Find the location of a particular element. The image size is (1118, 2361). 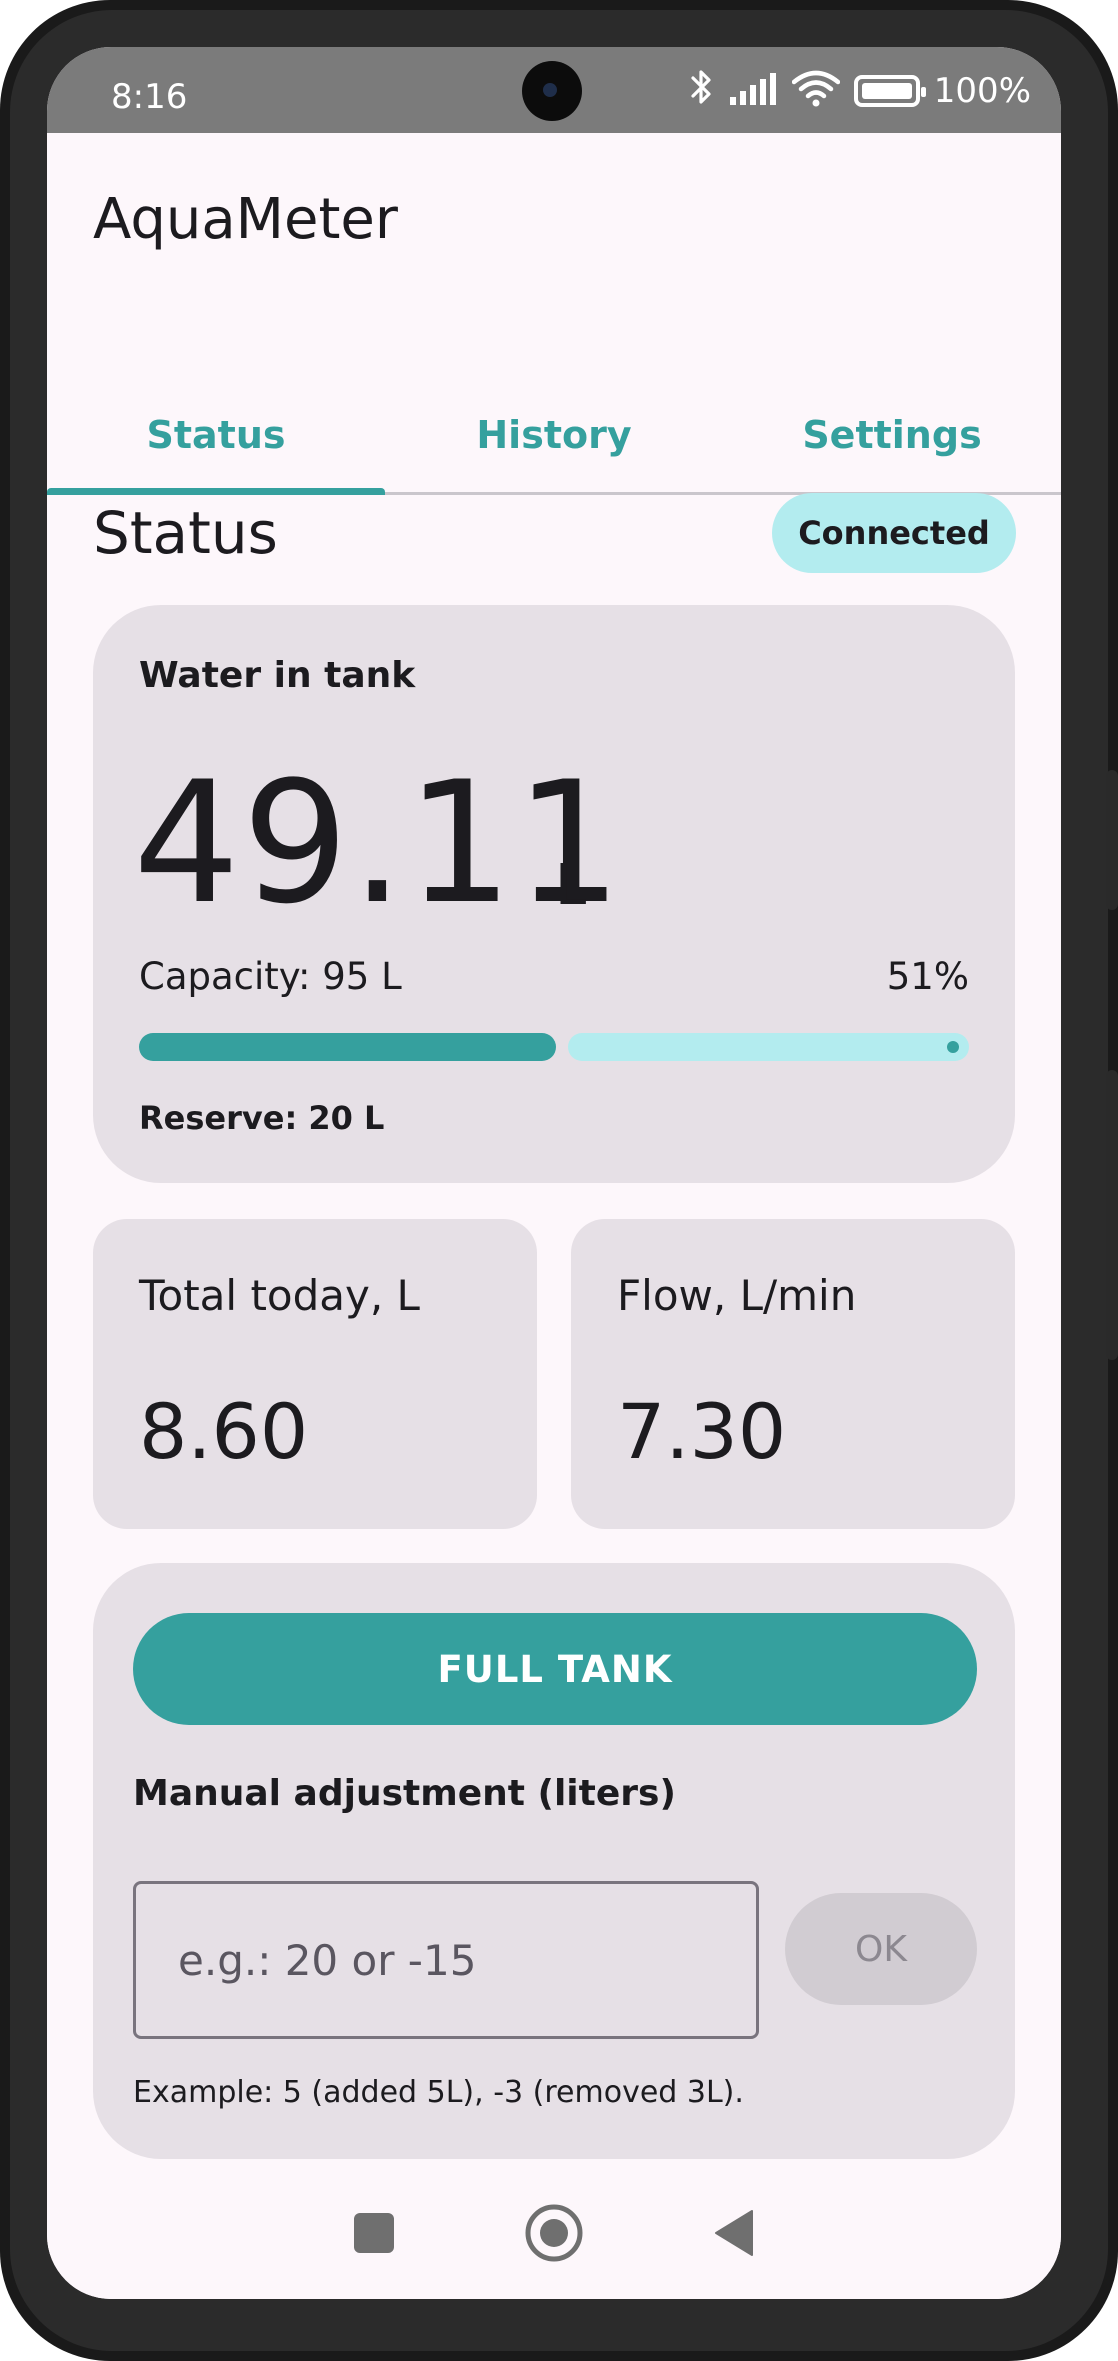

progress-end-dot is located at coordinates (953, 1047).